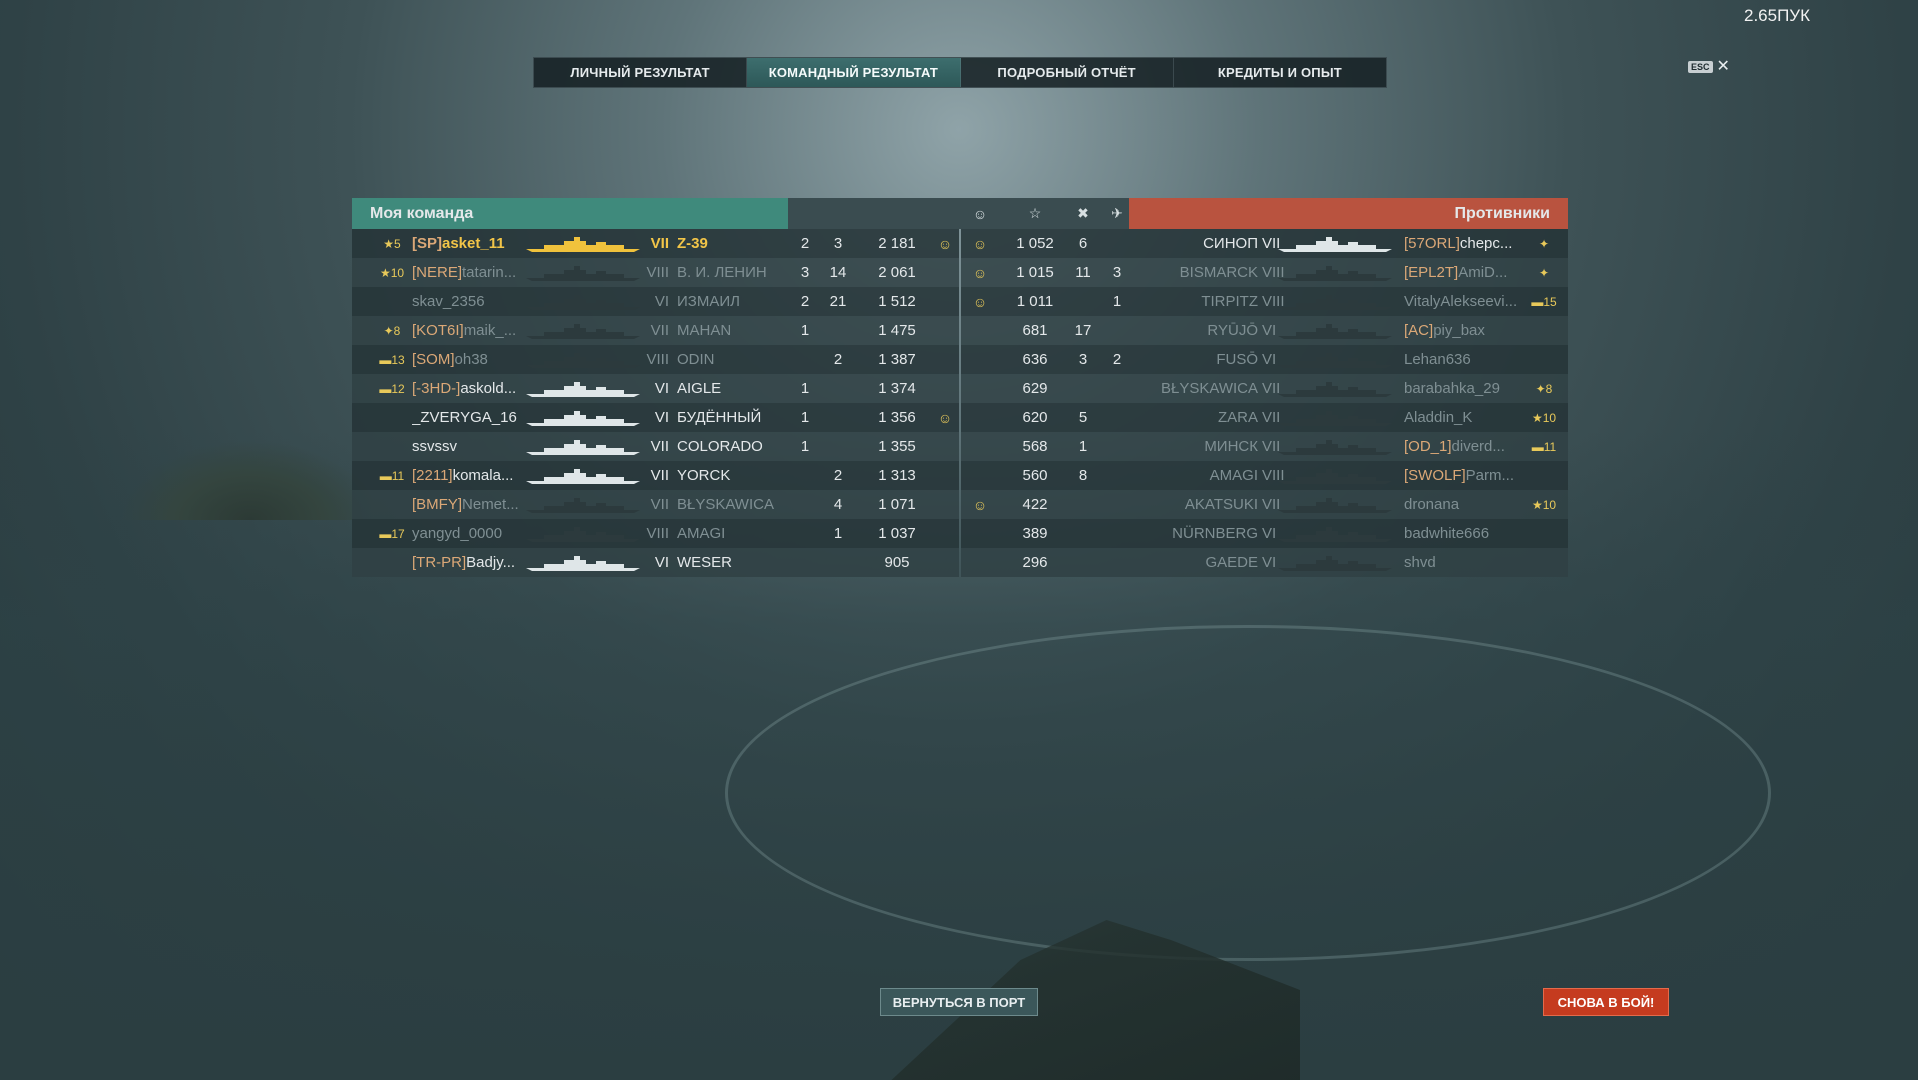 The width and height of the screenshot is (1918, 1080). What do you see at coordinates (467, 533) in the screenshot?
I see `player-name: yangyd_0000` at bounding box center [467, 533].